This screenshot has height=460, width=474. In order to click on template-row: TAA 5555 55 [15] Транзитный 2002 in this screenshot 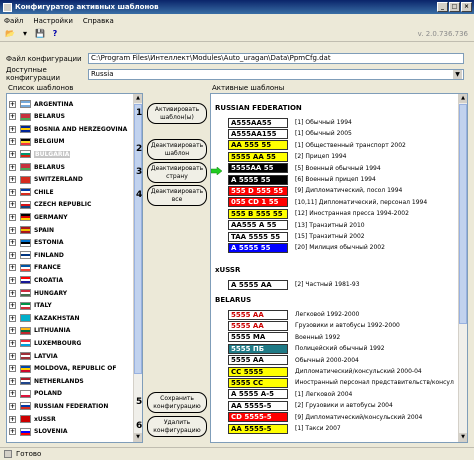, I will do `click(296, 236)`.